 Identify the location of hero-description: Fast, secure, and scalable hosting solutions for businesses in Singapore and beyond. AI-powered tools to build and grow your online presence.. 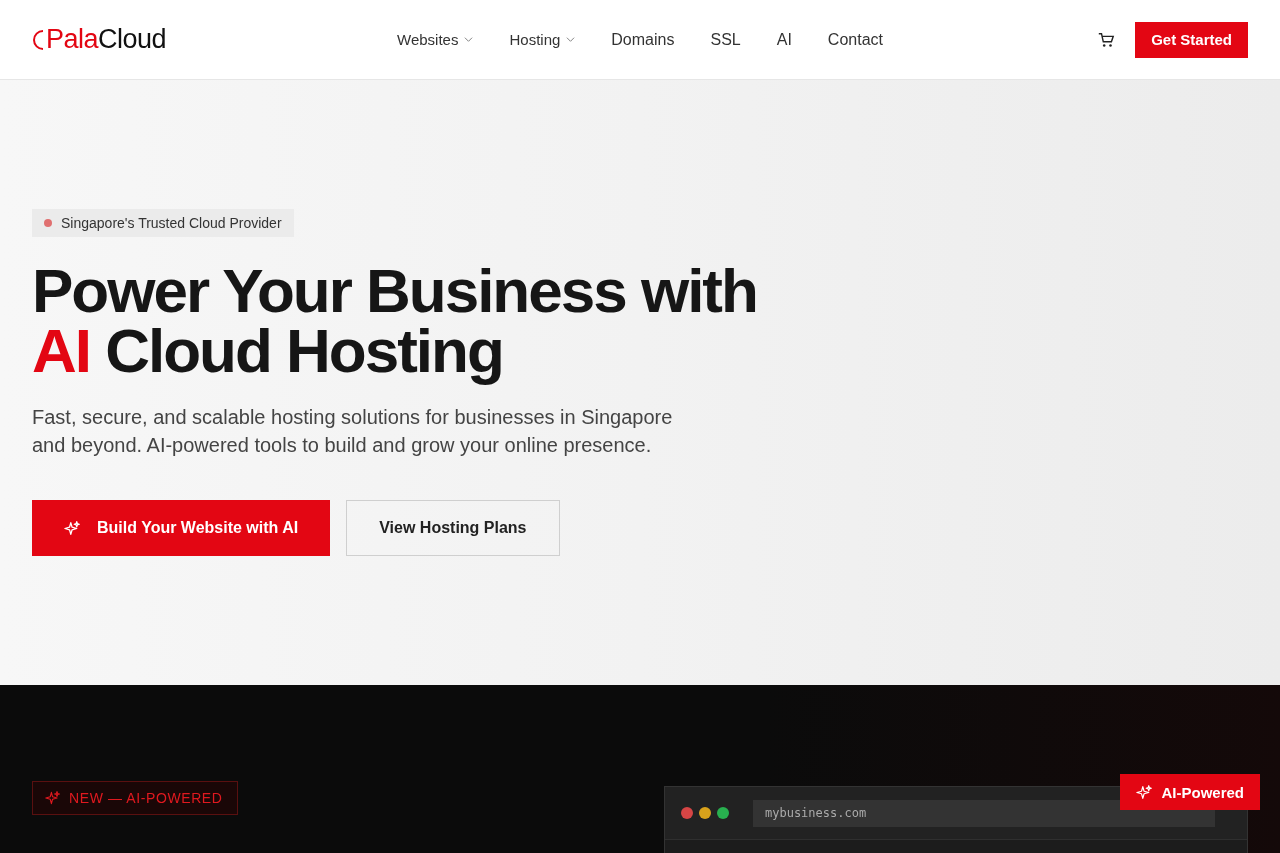
(353, 431).